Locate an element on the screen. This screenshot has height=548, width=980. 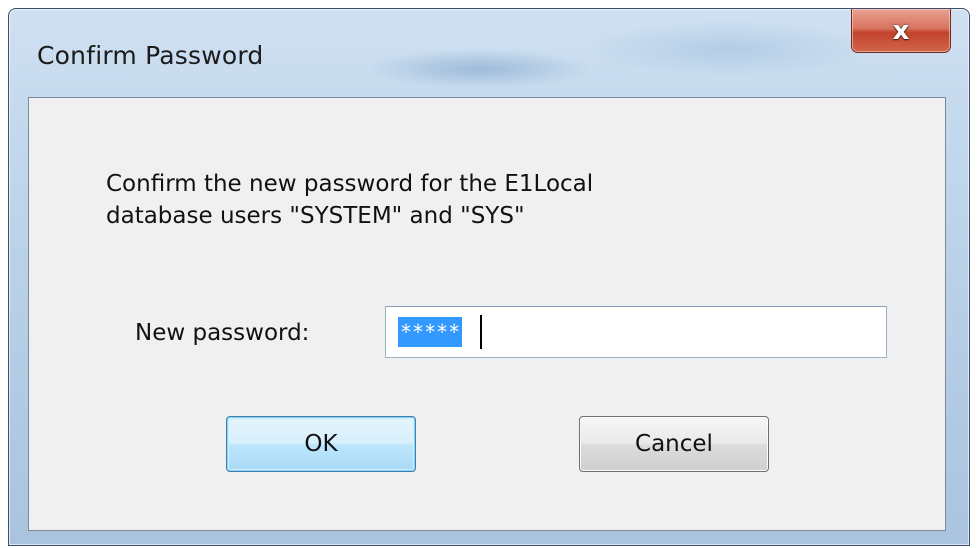
cancel-button: Cancel is located at coordinates (674, 444).